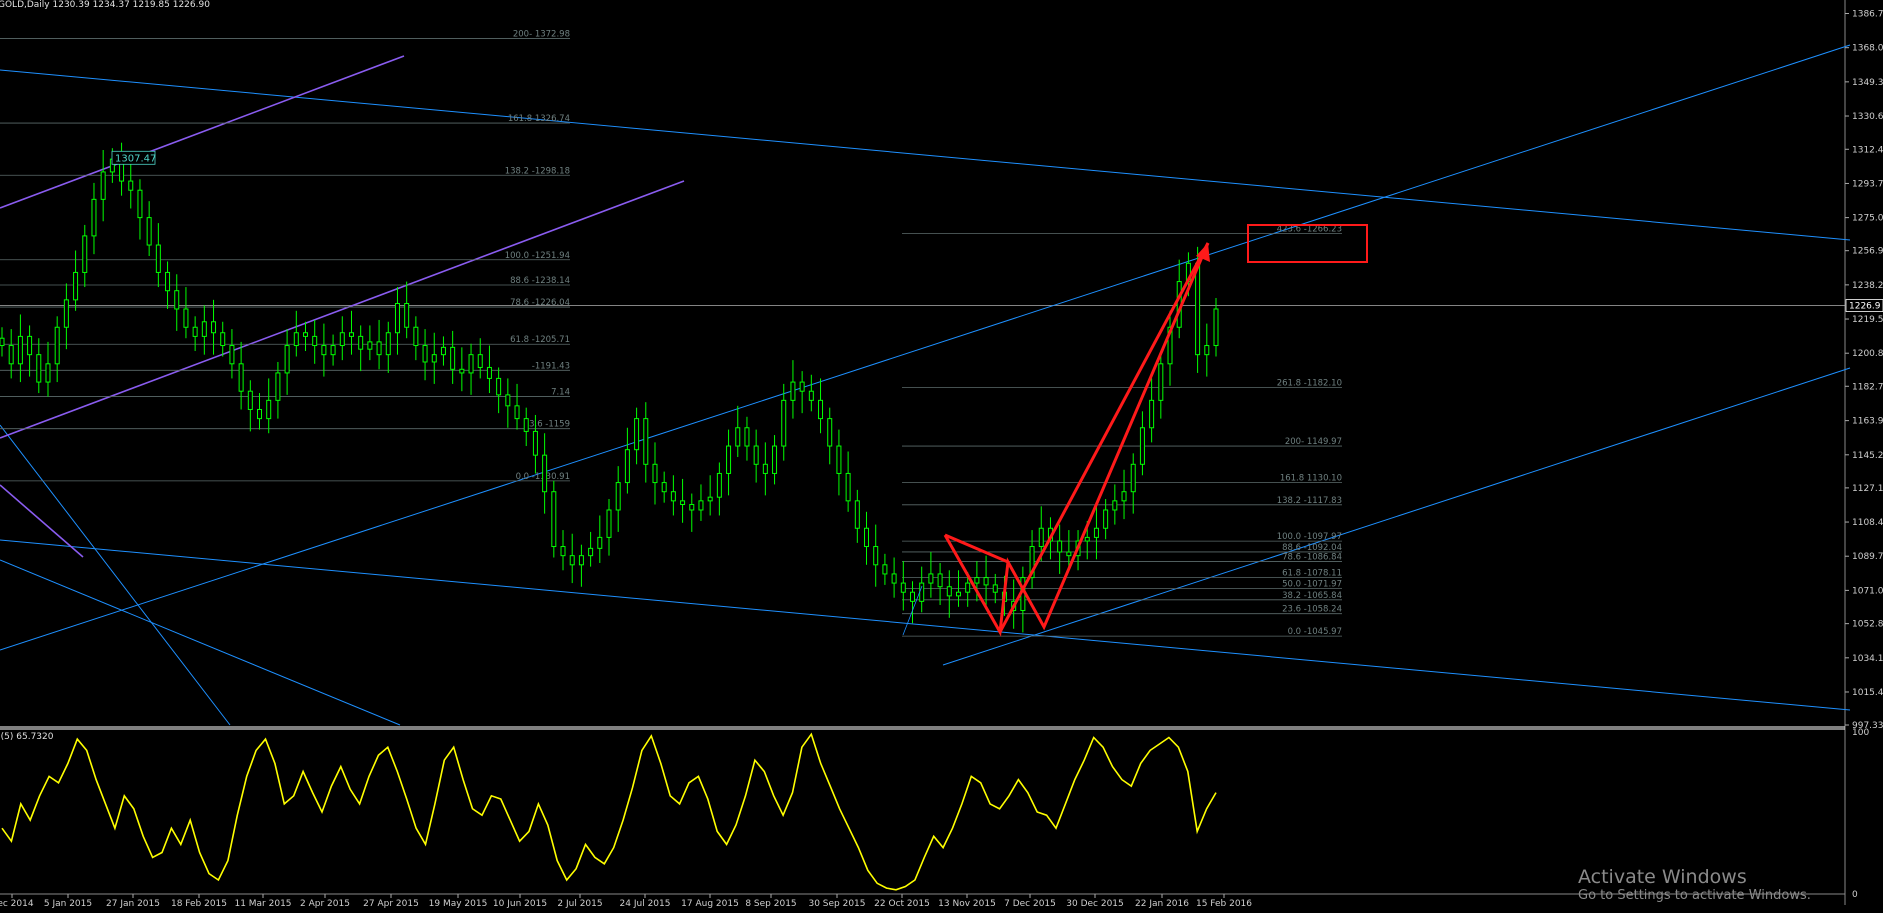  What do you see at coordinates (1312, 548) in the screenshot?
I see `fib-label-right: 88.6 -1092.04` at bounding box center [1312, 548].